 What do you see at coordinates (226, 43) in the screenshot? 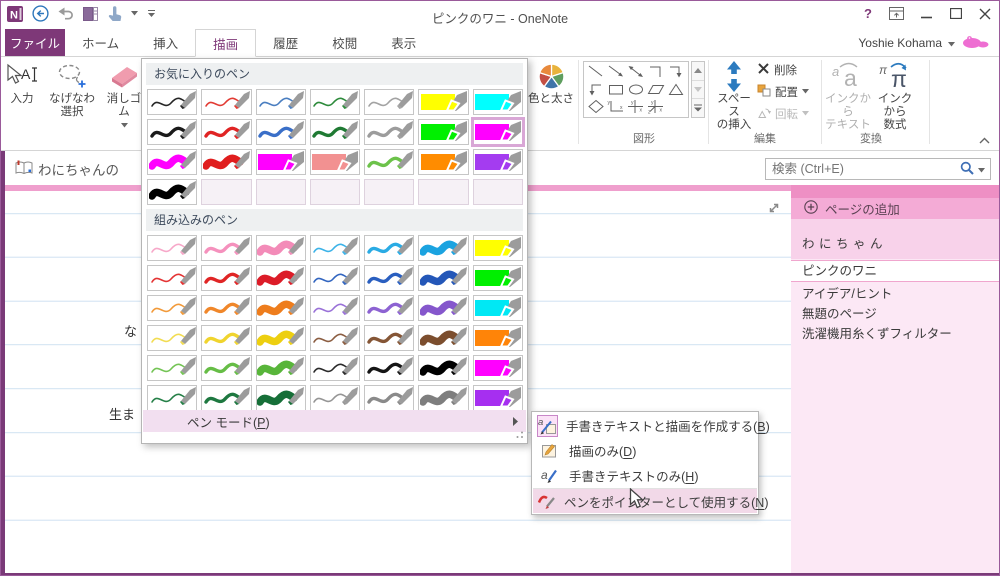
I see `tab-draw: 描画` at bounding box center [226, 43].